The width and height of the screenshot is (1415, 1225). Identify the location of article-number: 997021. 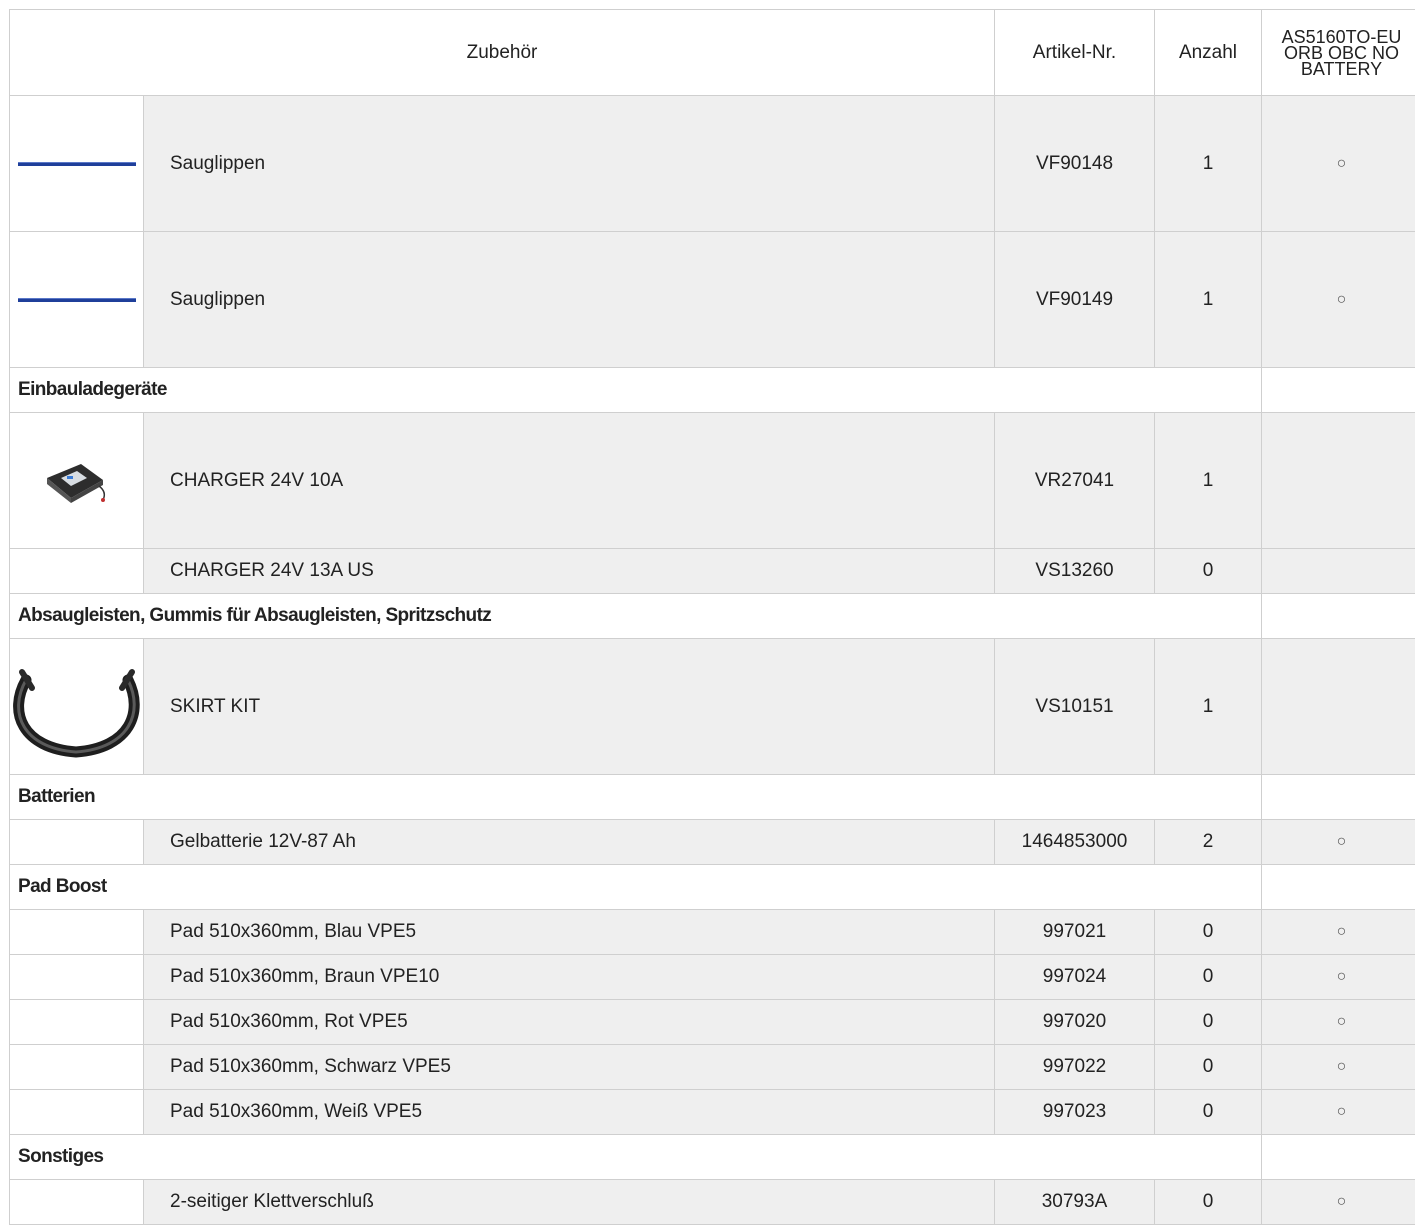
(1075, 932).